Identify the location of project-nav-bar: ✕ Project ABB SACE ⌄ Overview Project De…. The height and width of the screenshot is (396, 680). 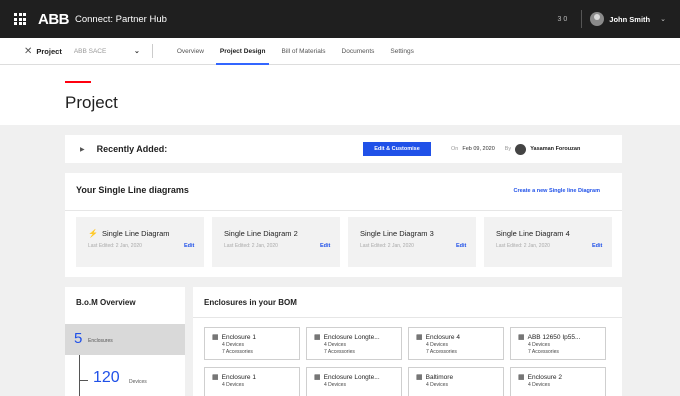
(340, 51).